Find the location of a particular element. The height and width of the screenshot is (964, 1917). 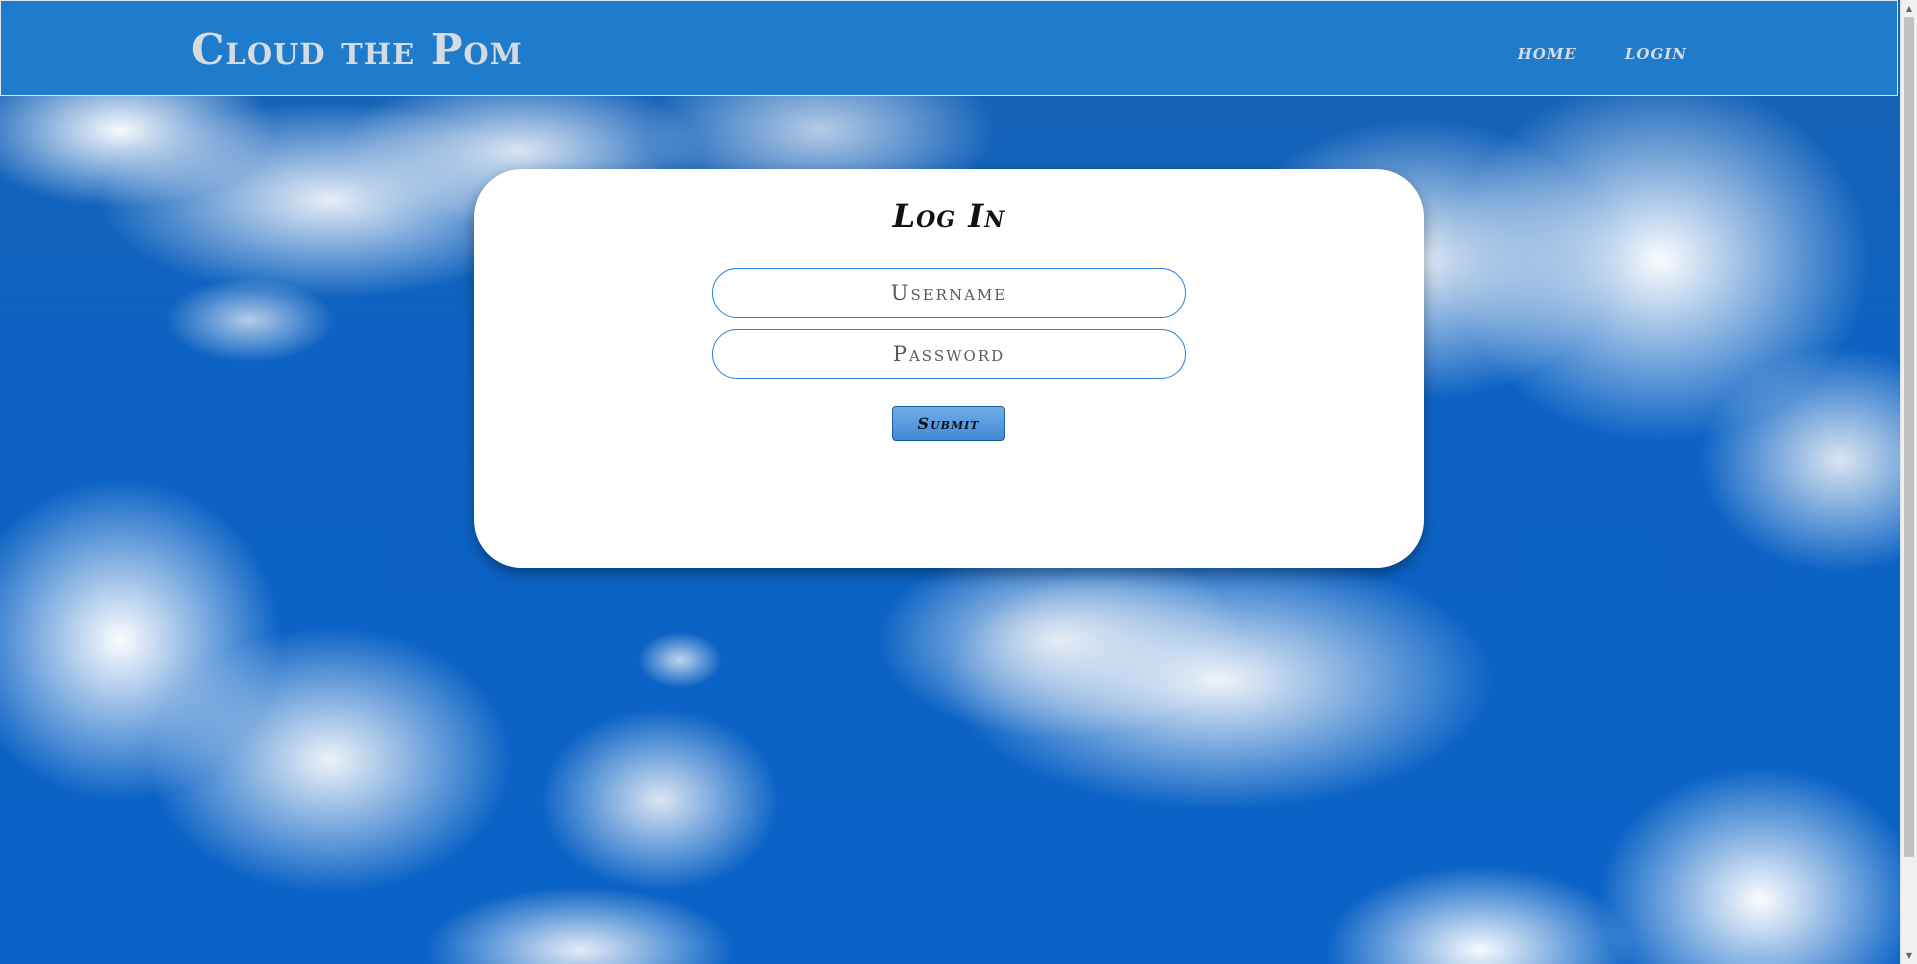

scroll-thumb is located at coordinates (1909, 437).